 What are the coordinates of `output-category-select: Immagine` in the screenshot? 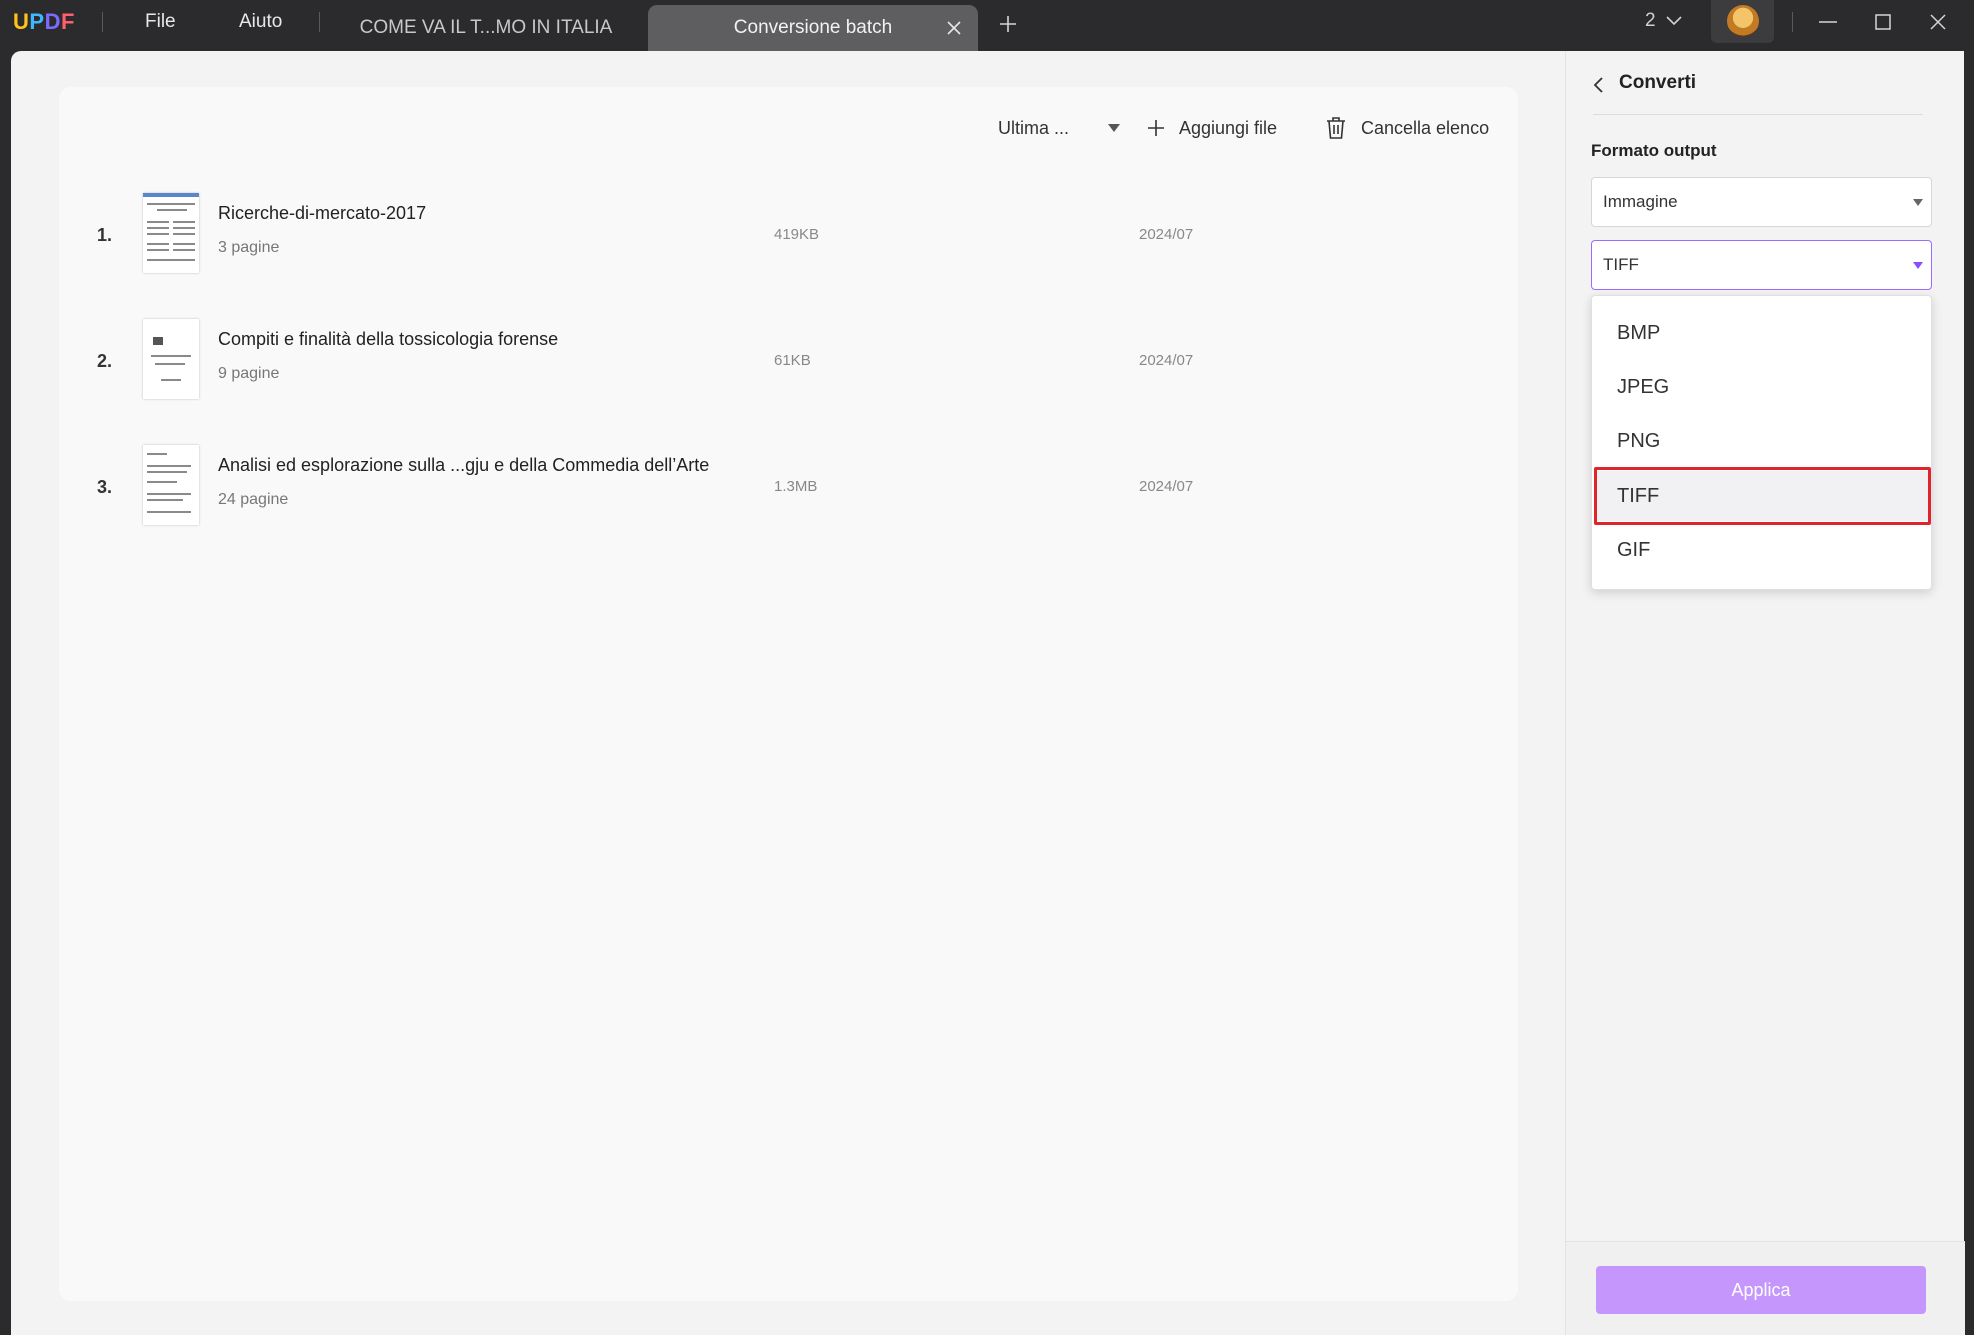 It's located at (1761, 202).